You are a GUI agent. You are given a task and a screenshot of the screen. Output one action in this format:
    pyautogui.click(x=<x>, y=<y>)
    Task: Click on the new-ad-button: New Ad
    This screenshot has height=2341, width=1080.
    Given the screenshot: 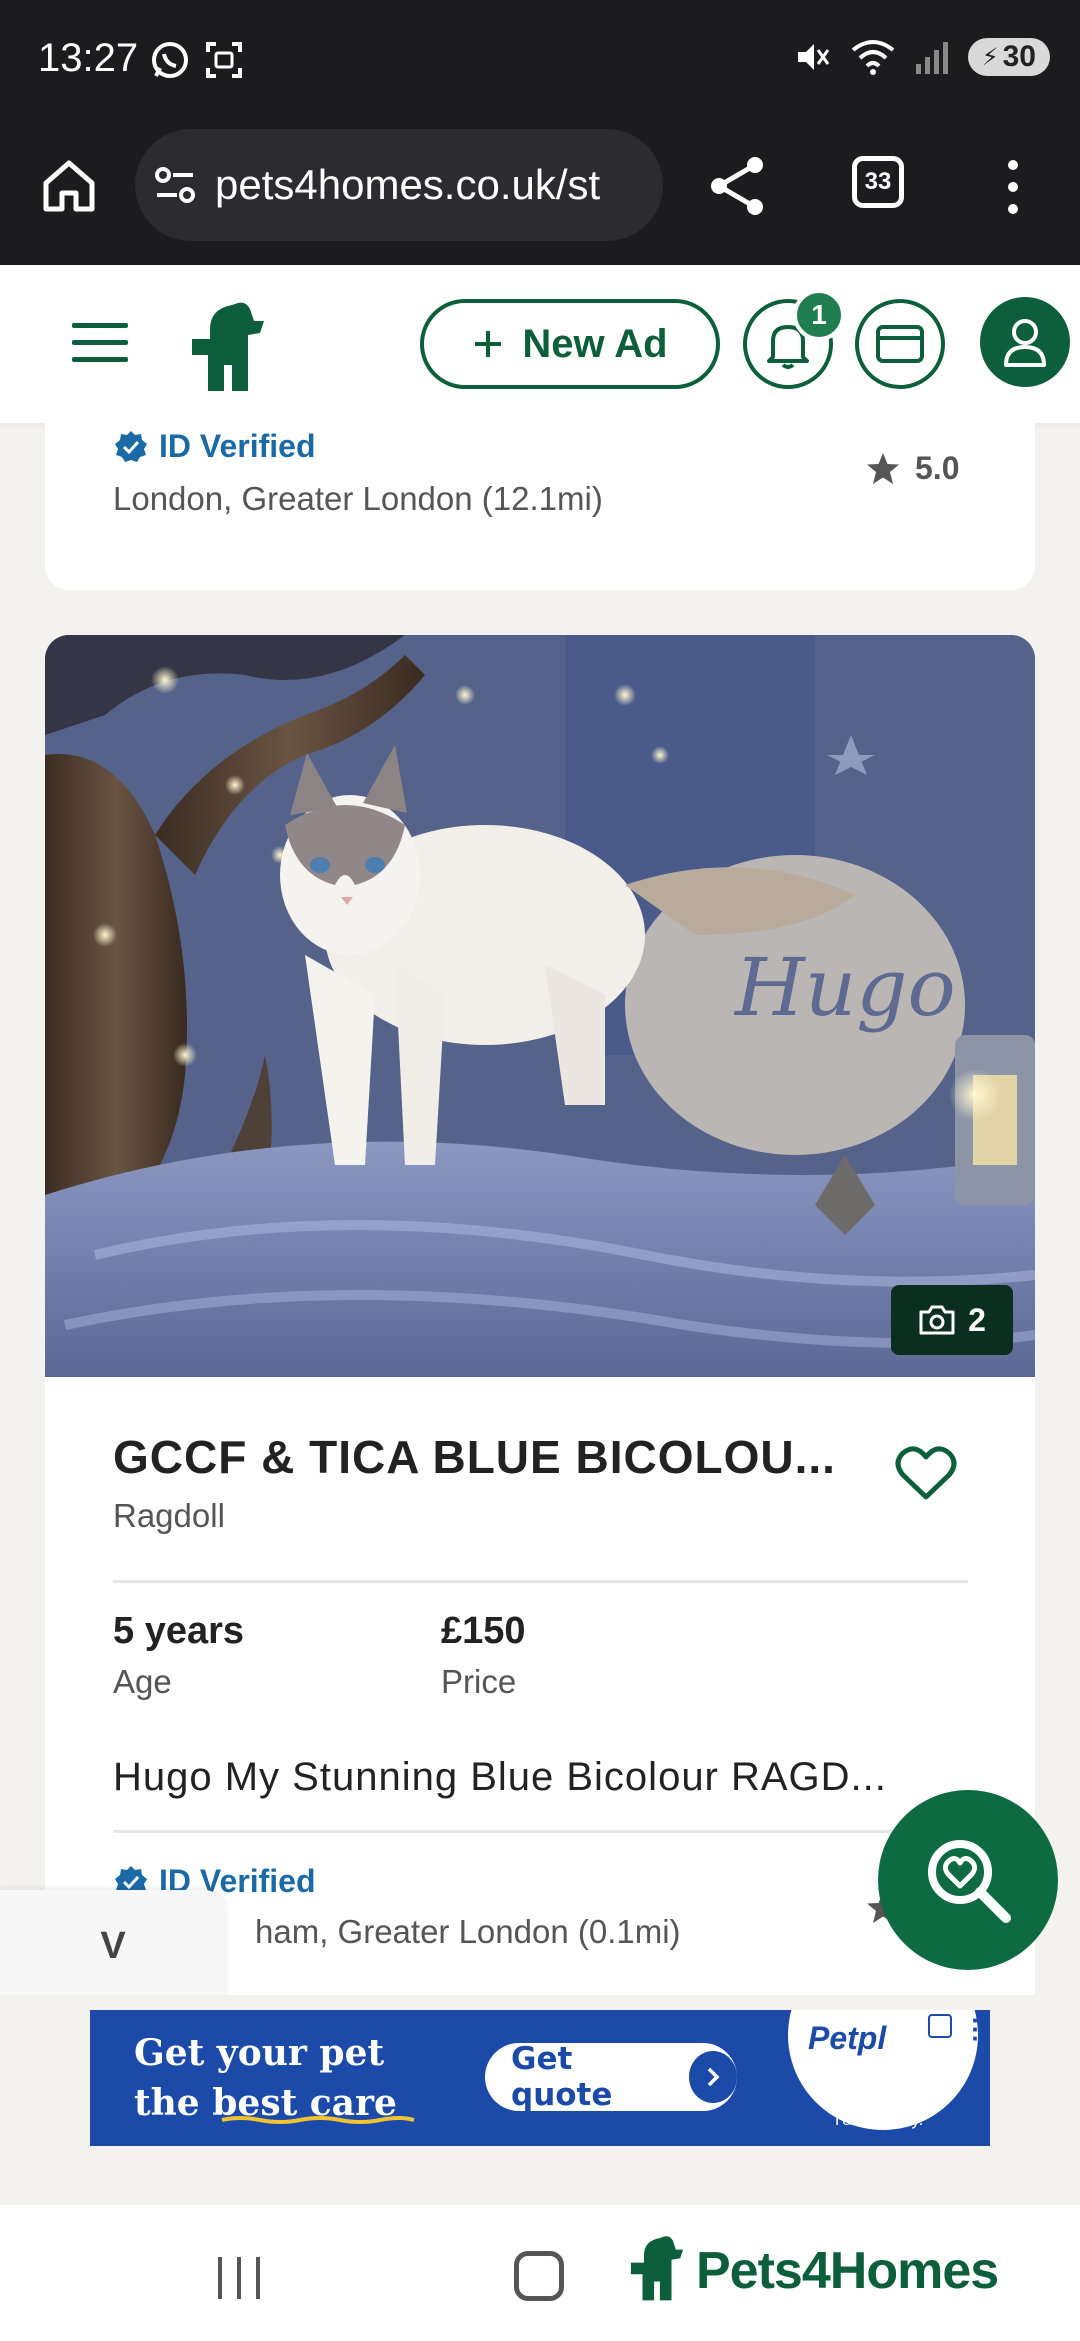 What is the action you would take?
    pyautogui.click(x=570, y=344)
    